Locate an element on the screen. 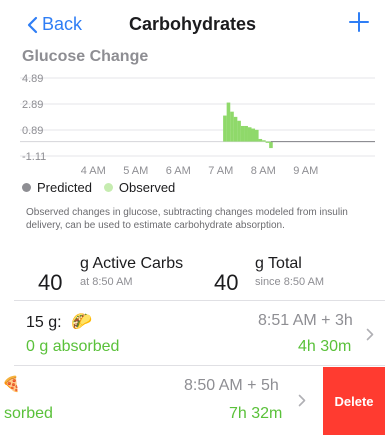 Image resolution: width=385 pixels, height=435 pixels. page-title: Carbohydrates is located at coordinates (192, 24).